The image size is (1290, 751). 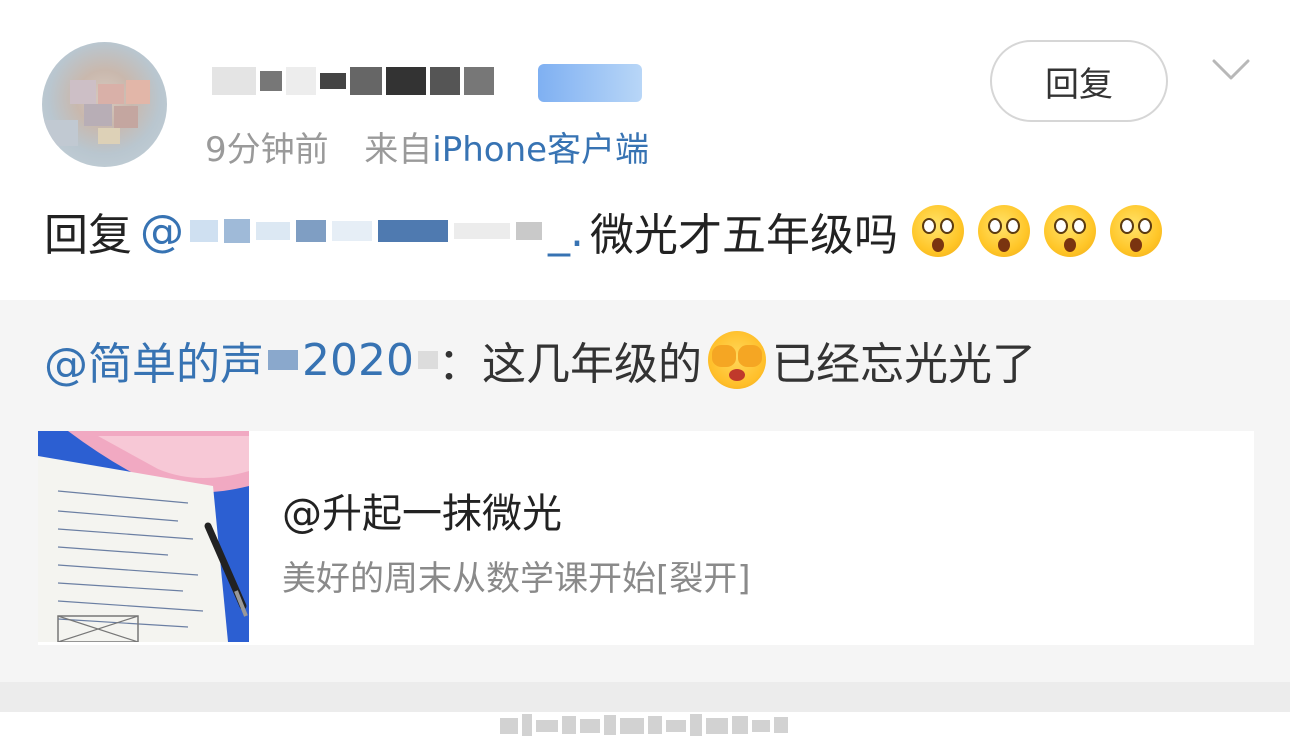 What do you see at coordinates (736, 360) in the screenshot?
I see `hiding-face-emoji` at bounding box center [736, 360].